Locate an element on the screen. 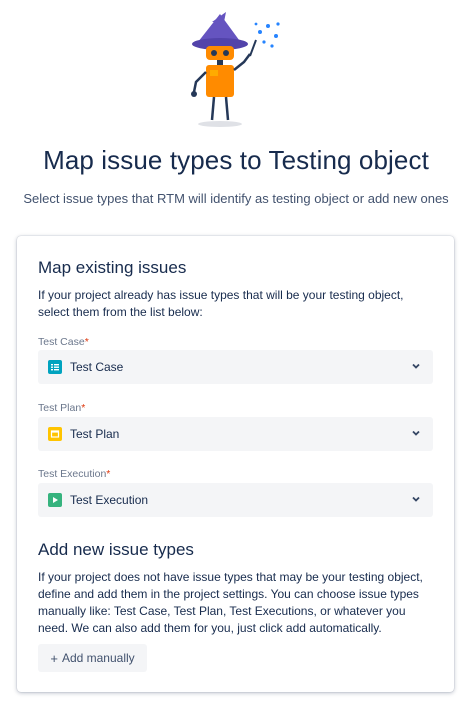  page-title: Map issue types to Testing object is located at coordinates (236, 160).